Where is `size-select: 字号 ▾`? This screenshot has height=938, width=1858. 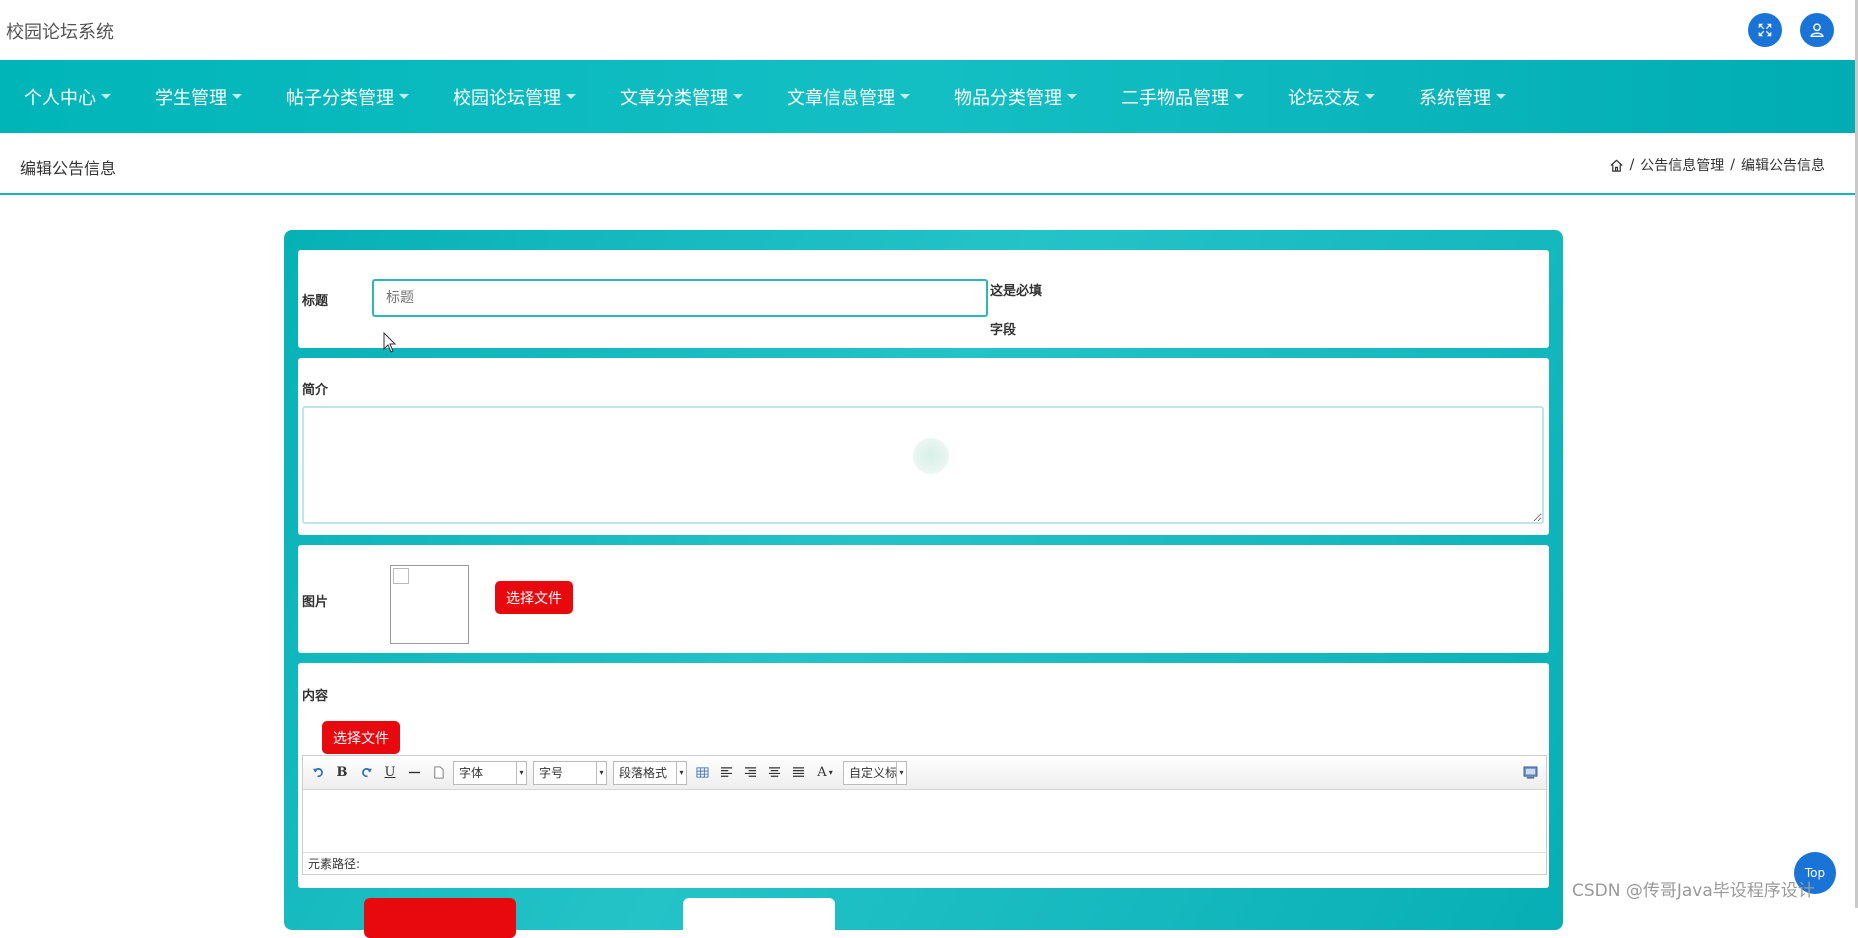 size-select: 字号 ▾ is located at coordinates (570, 772).